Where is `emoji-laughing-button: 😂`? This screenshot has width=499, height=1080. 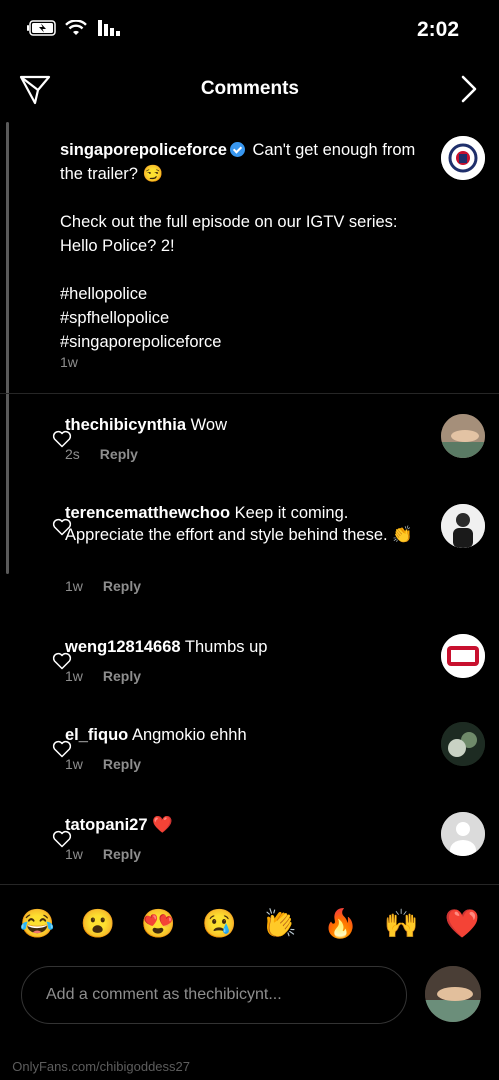
emoji-laughing-button: 😂 is located at coordinates (37, 923).